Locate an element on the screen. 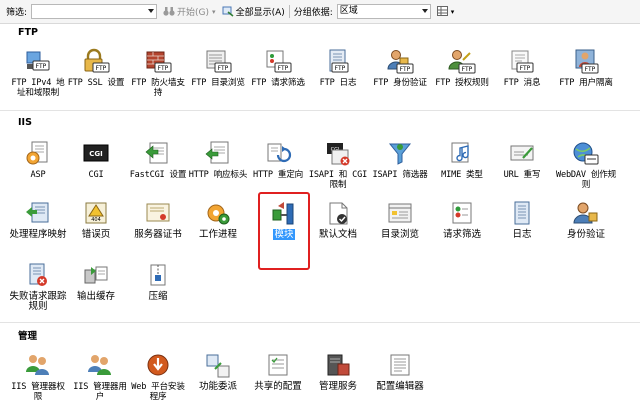  view-mode-button: ▾ is located at coordinates (445, 11).